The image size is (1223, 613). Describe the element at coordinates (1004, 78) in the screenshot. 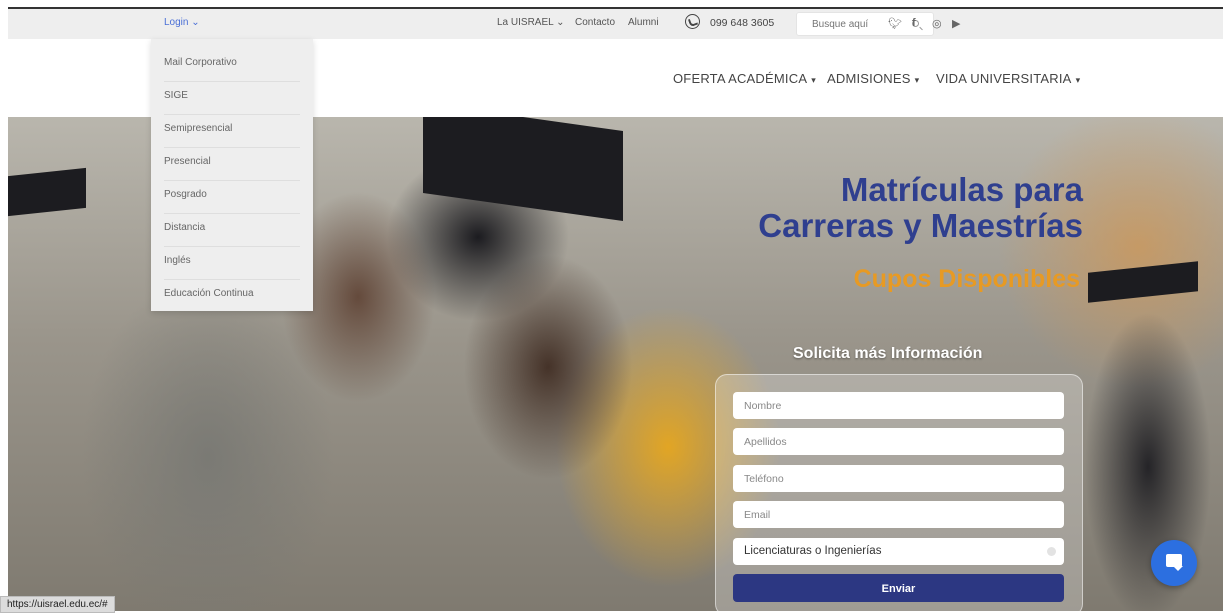

I see `nav-label: VIDA UNIVERSITARIA` at that location.